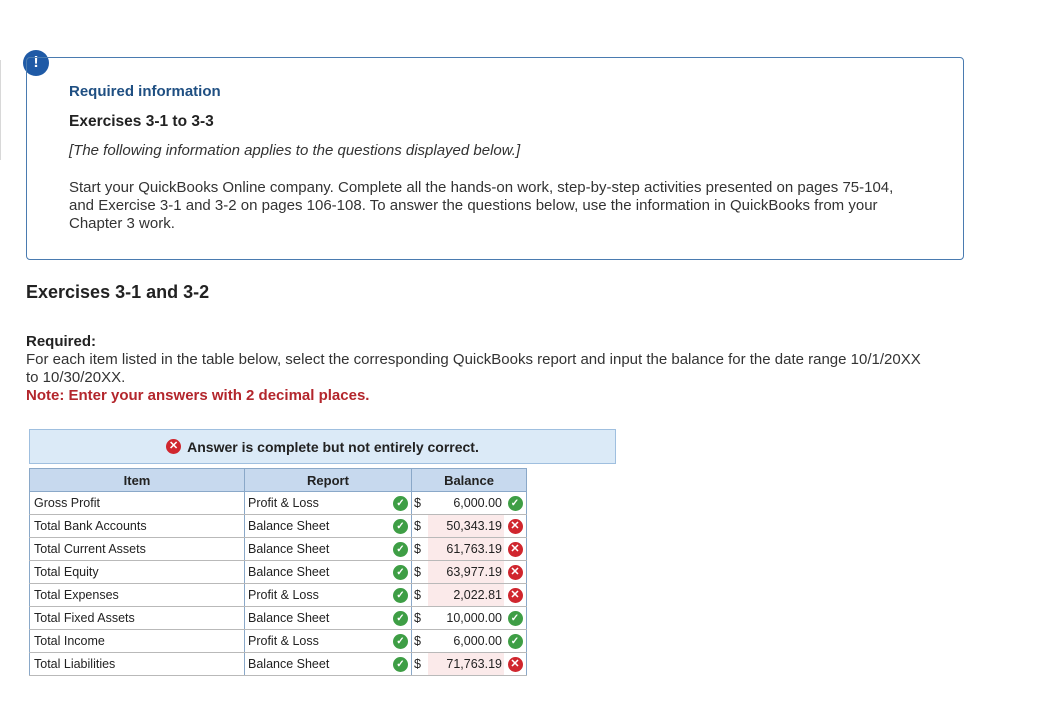 This screenshot has height=722, width=1064. What do you see at coordinates (137, 480) in the screenshot?
I see `header-item: Item` at bounding box center [137, 480].